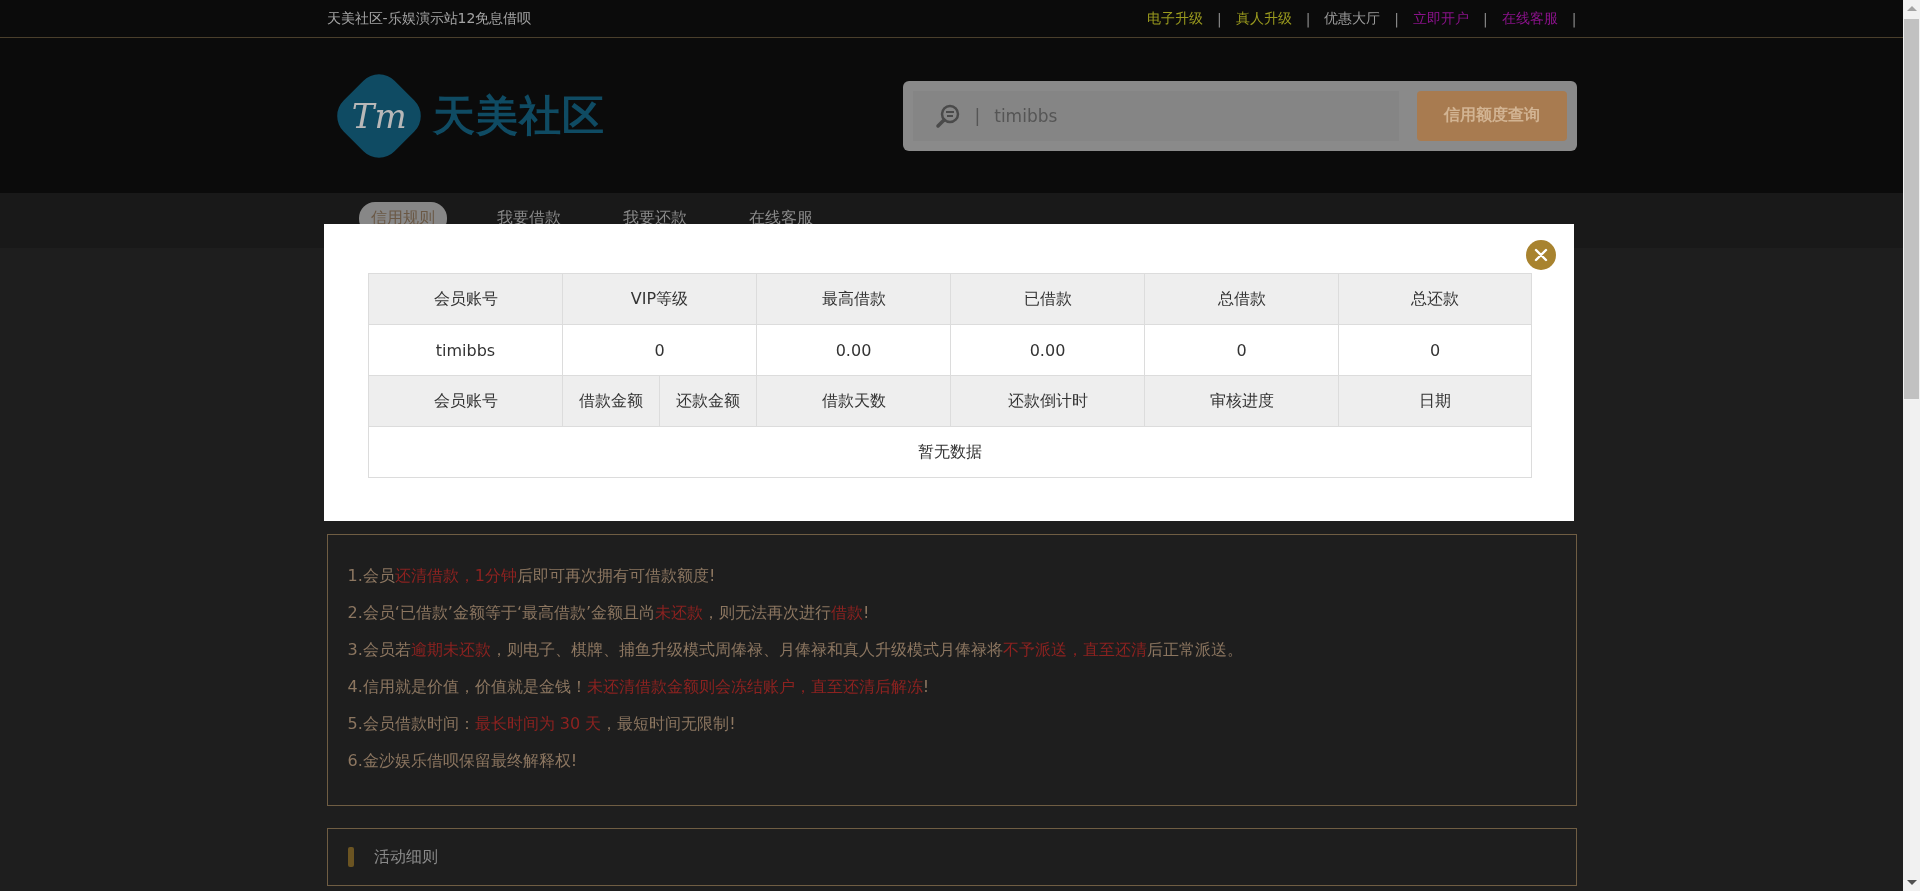 The height and width of the screenshot is (891, 1920). What do you see at coordinates (518, 115) in the screenshot?
I see `logo-text: 天美社区` at bounding box center [518, 115].